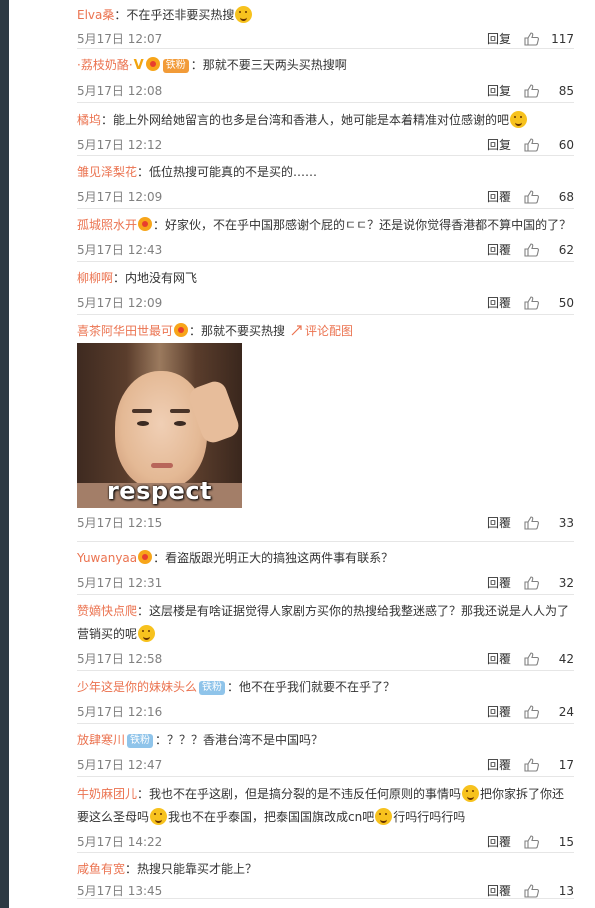  I want to click on comment-text: 好家伙，不在乎中国那感谢个屁的ㄷㄷ？还是说你觉得香港都不算中国的了？, so click(368, 225).